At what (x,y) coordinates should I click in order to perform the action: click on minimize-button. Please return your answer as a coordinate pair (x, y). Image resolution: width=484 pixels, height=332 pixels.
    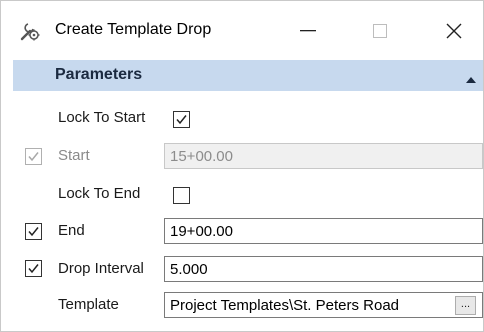
    Looking at the image, I should click on (308, 31).